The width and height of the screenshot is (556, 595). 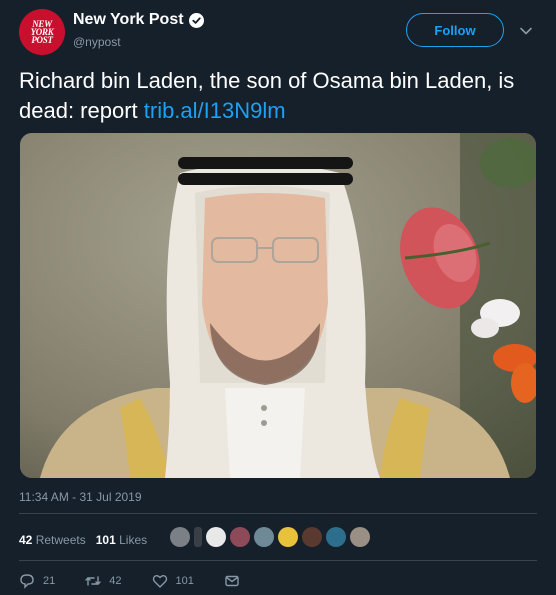 What do you see at coordinates (159, 581) in the screenshot?
I see `heart-icon` at bounding box center [159, 581].